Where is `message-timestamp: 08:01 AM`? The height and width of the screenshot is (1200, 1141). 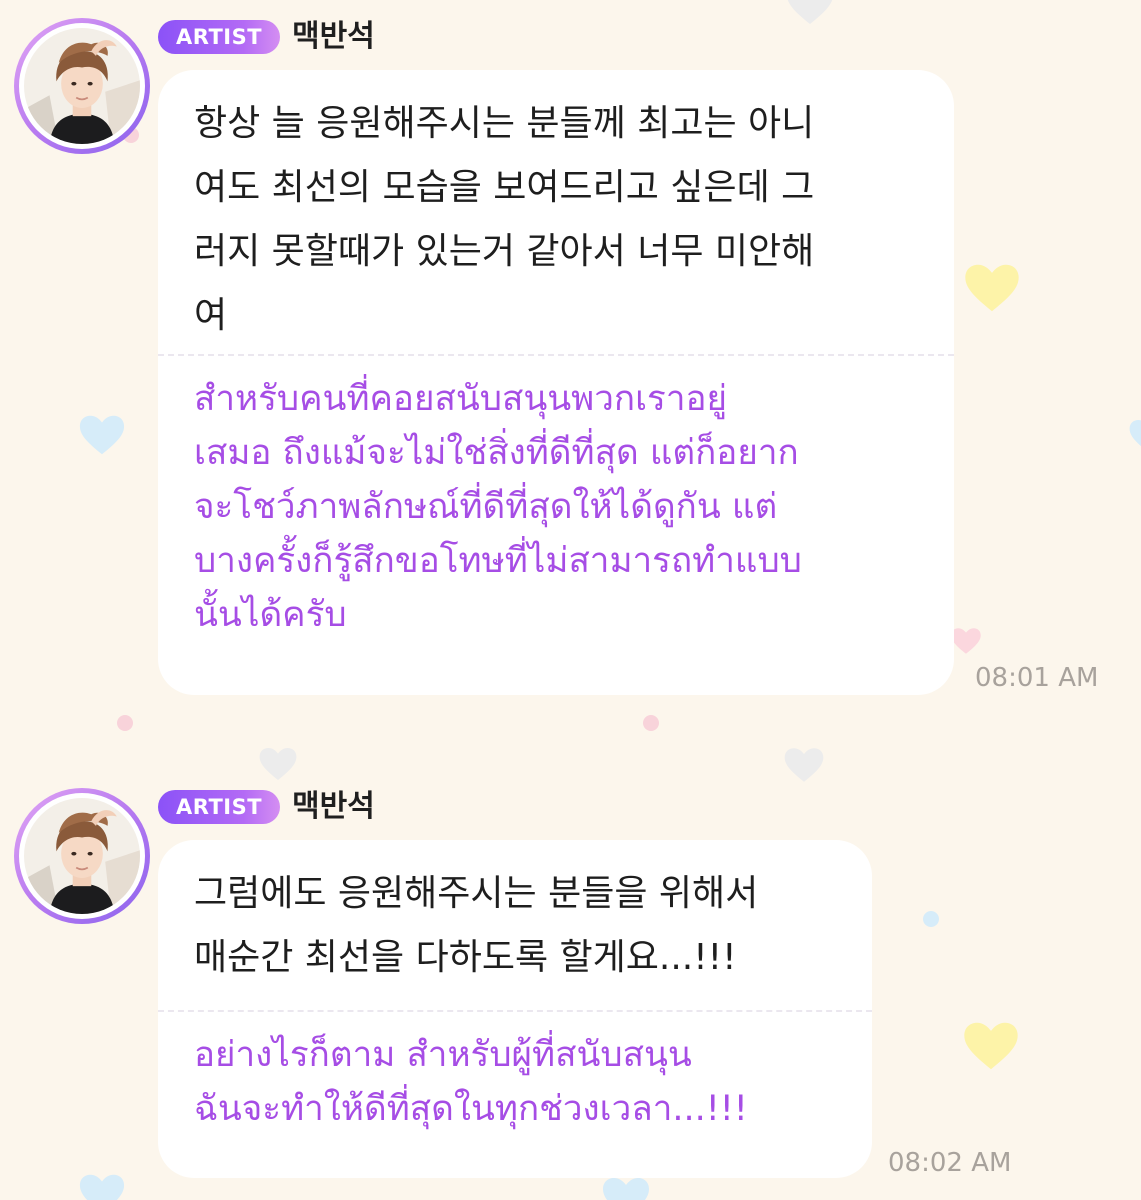
message-timestamp: 08:01 AM is located at coordinates (1037, 678).